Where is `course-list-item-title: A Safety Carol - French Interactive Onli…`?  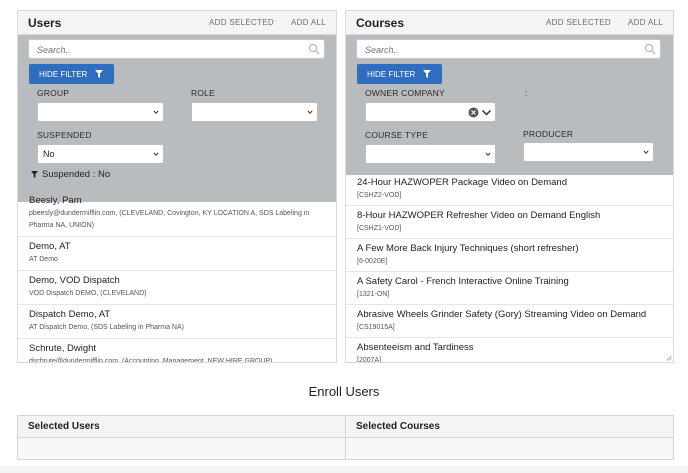
course-list-item-title: A Safety Carol - French Interactive Onli… is located at coordinates (463, 281).